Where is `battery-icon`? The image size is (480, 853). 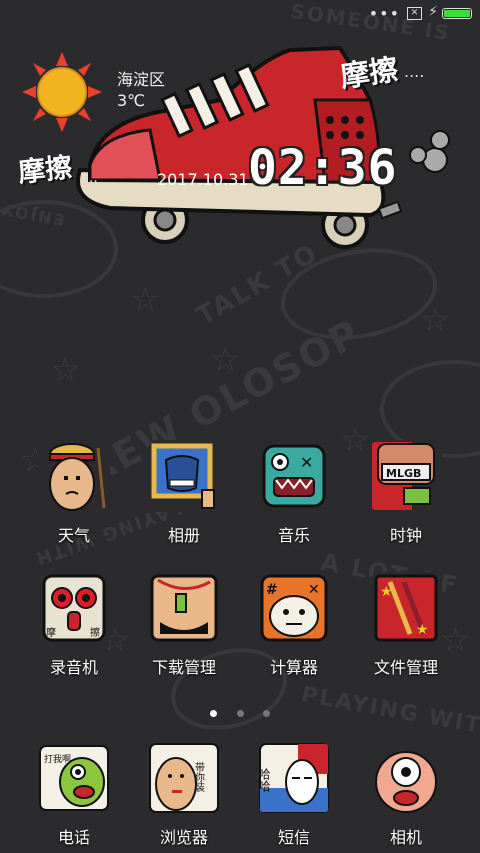
battery-icon is located at coordinates (457, 13).